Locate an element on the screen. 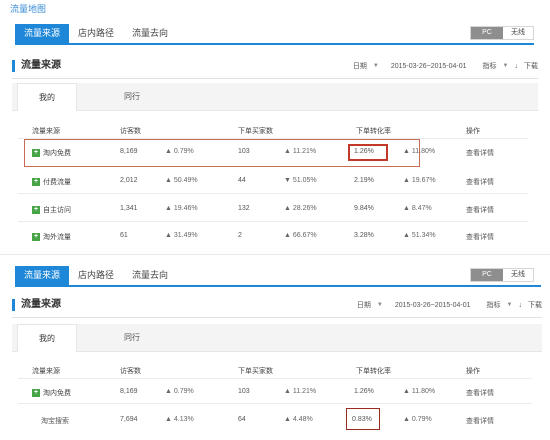 Image resolution: width=550 pixels, height=440 pixels. table-row-source: + 淘外流量 is located at coordinates (51, 237).